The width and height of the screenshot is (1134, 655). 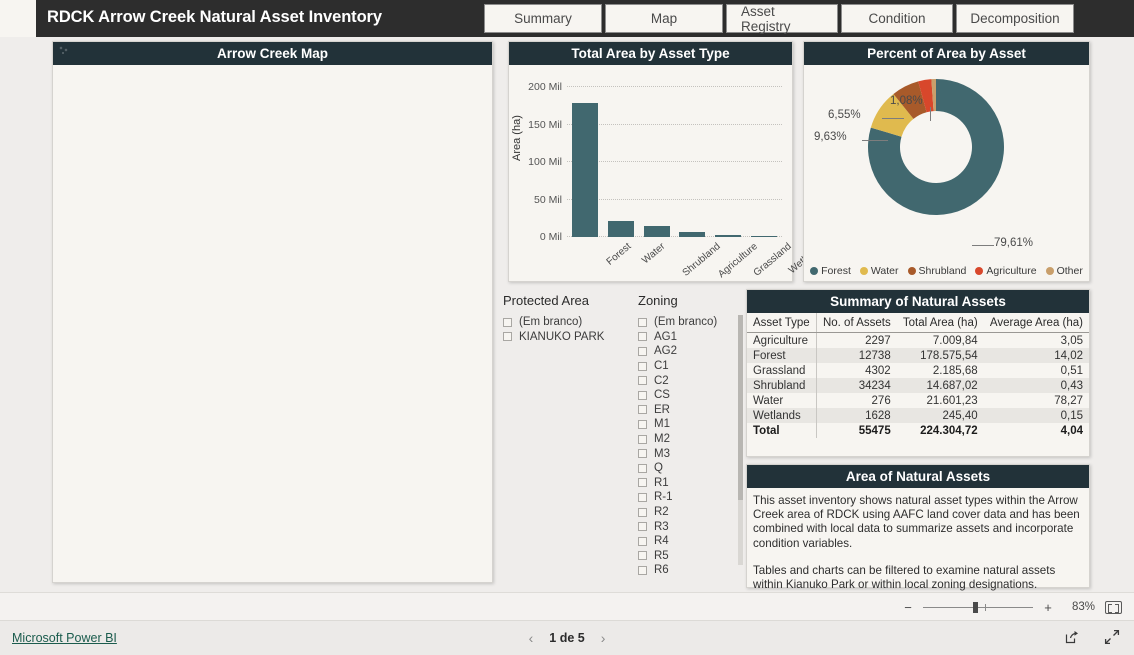 What do you see at coordinates (830, 271) in the screenshot?
I see `donut-legend-item: Forest` at bounding box center [830, 271].